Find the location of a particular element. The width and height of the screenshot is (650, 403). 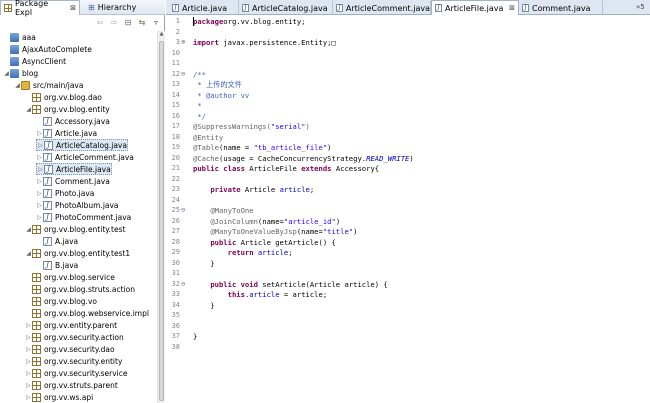

tab-overflow-indicator: »5 is located at coordinates (640, 7).